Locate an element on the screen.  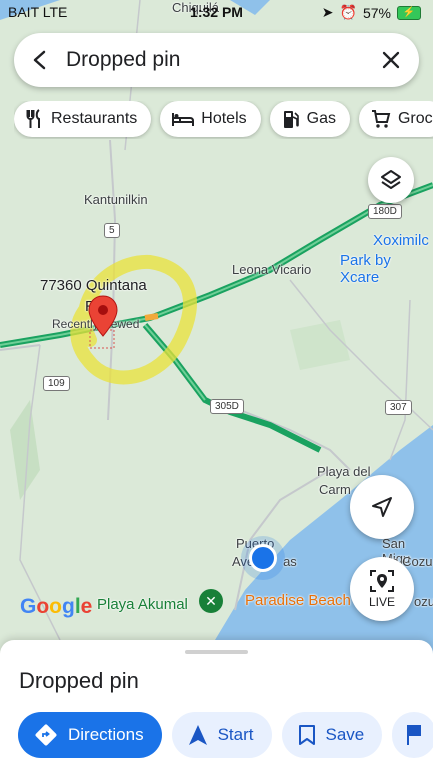
action-buttons: Directions Start Save is located at coordinates (225, 735).